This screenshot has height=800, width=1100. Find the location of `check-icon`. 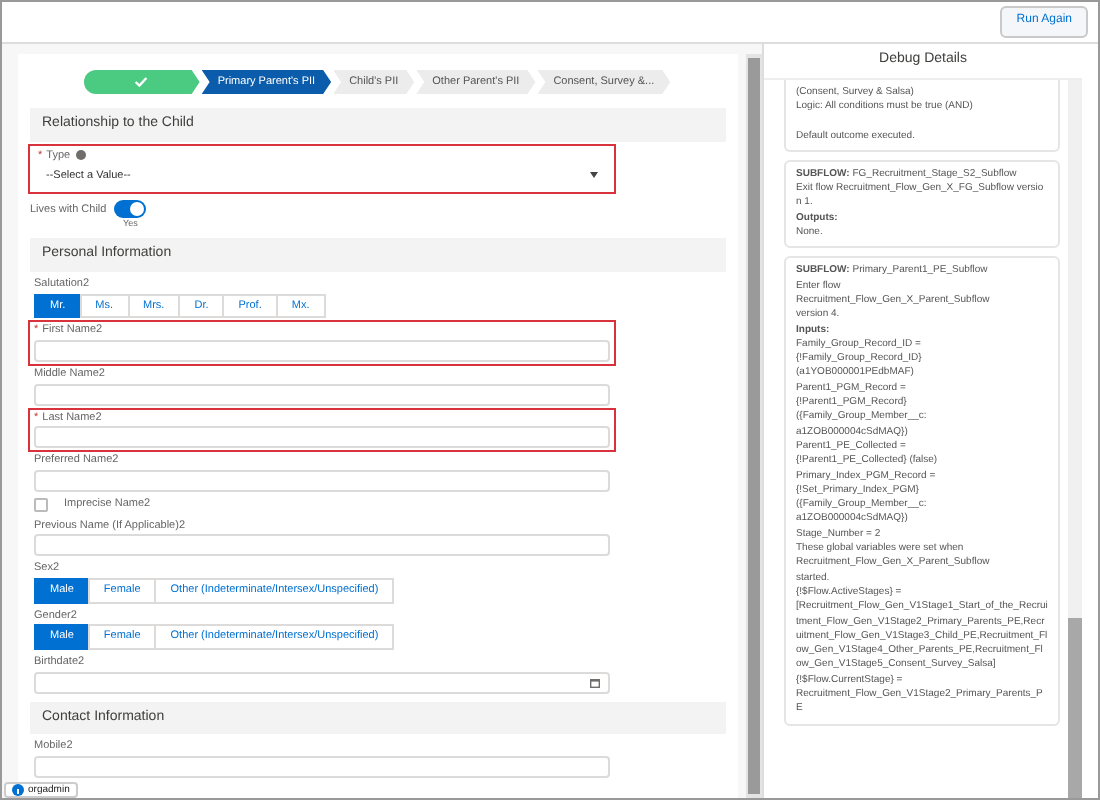

check-icon is located at coordinates (141, 82).